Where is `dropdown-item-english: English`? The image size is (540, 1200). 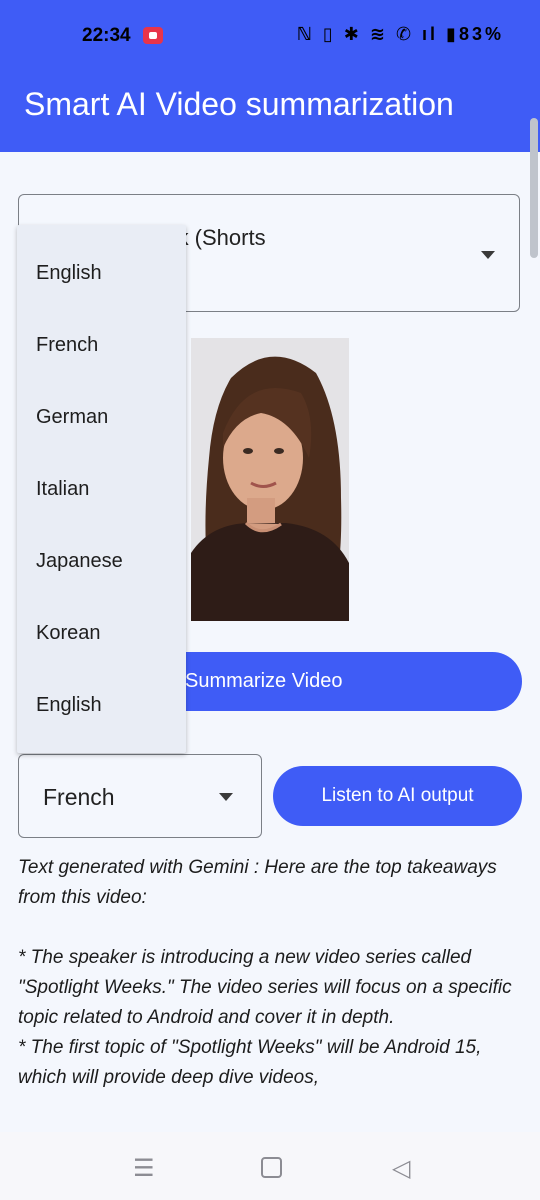 dropdown-item-english: English is located at coordinates (69, 273).